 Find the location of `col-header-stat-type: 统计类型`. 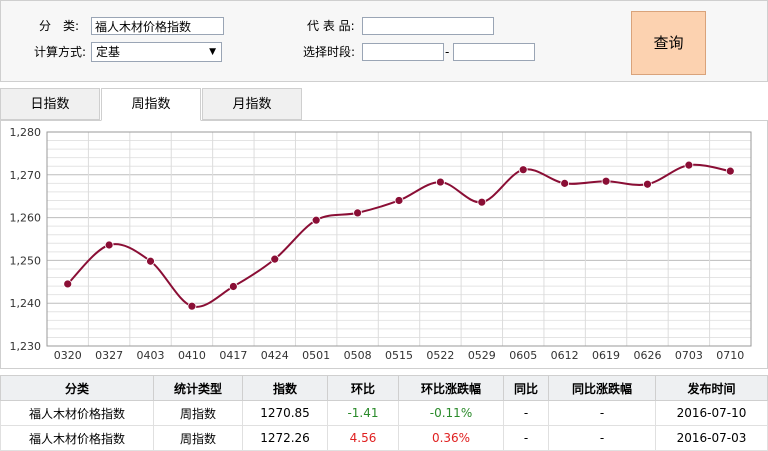

col-header-stat-type: 统计类型 is located at coordinates (198, 388).